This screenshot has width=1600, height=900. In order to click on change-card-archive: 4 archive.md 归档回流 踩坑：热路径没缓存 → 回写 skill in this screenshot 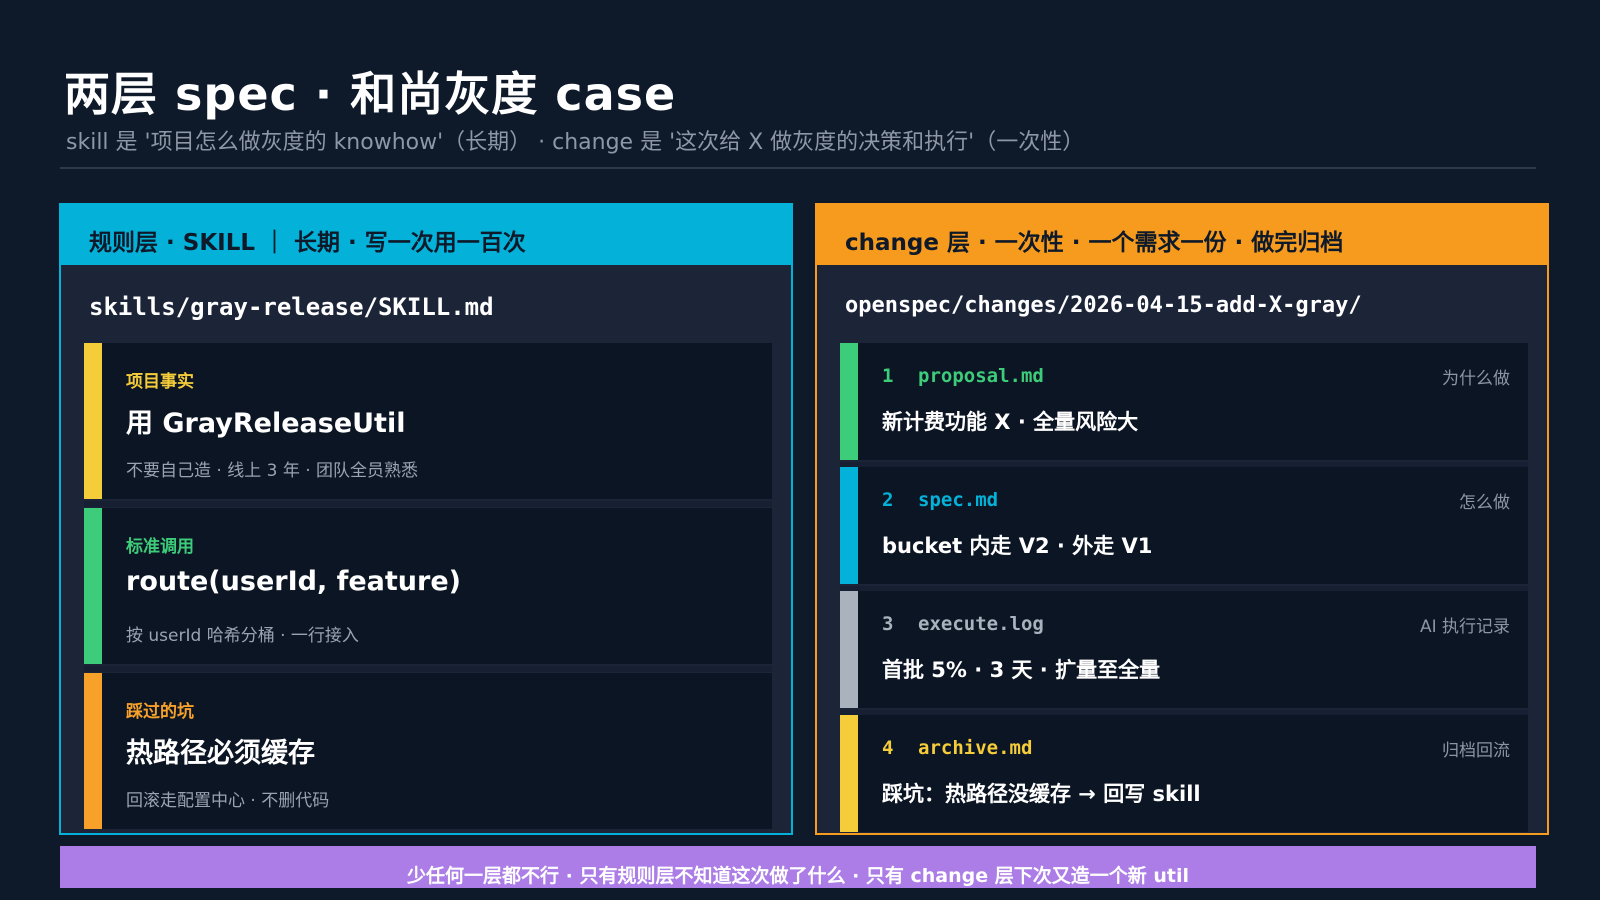, I will do `click(1184, 773)`.